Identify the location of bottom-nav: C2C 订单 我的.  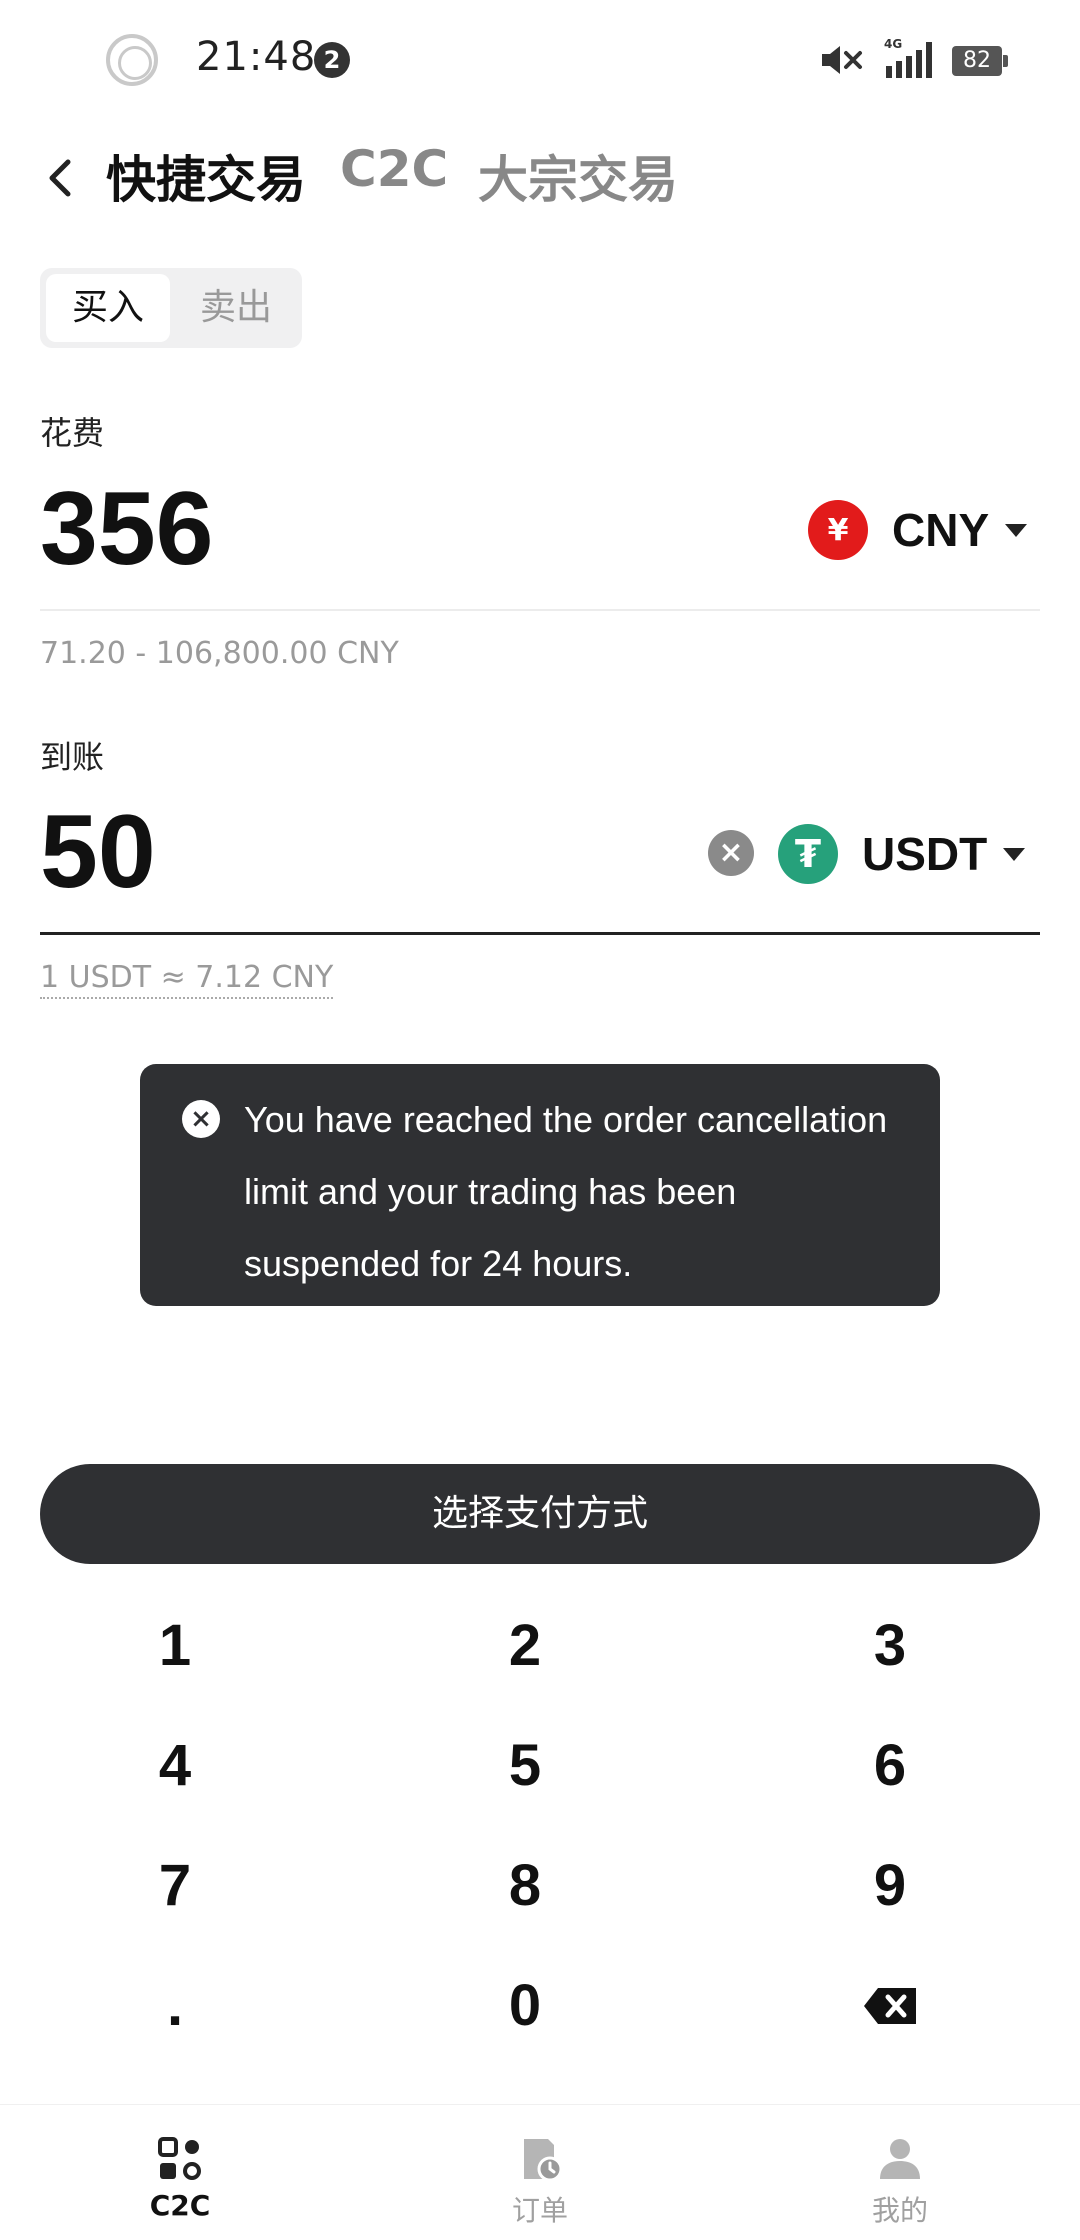
(540, 2172).